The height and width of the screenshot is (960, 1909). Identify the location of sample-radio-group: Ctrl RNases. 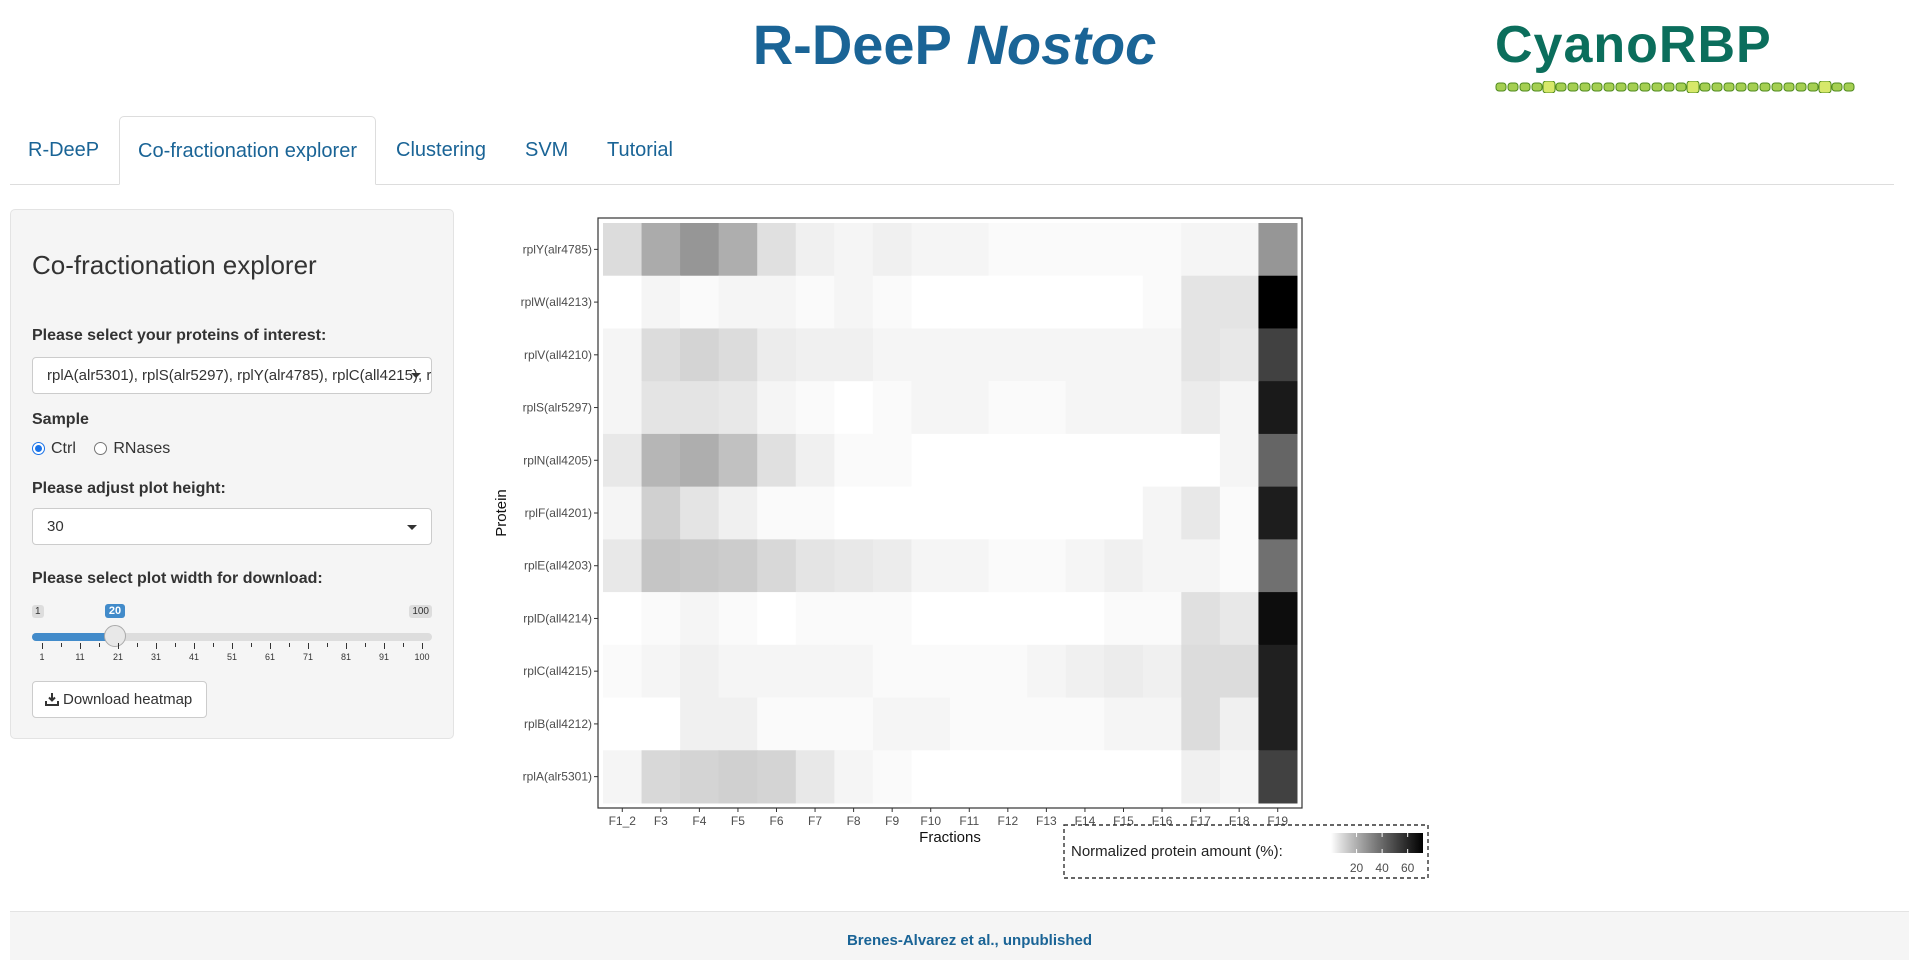
(101, 449).